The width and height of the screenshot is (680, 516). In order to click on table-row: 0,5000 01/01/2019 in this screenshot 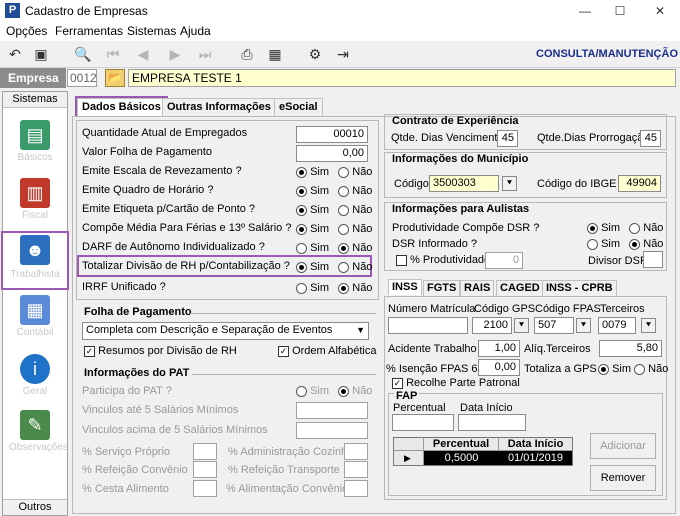, I will do `click(498, 458)`.